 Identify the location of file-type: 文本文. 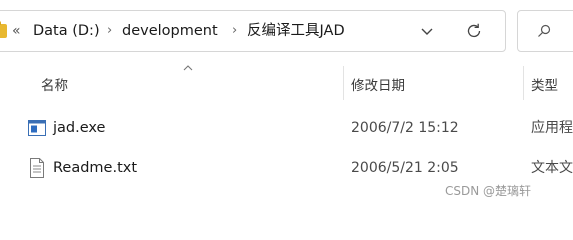
(552, 168).